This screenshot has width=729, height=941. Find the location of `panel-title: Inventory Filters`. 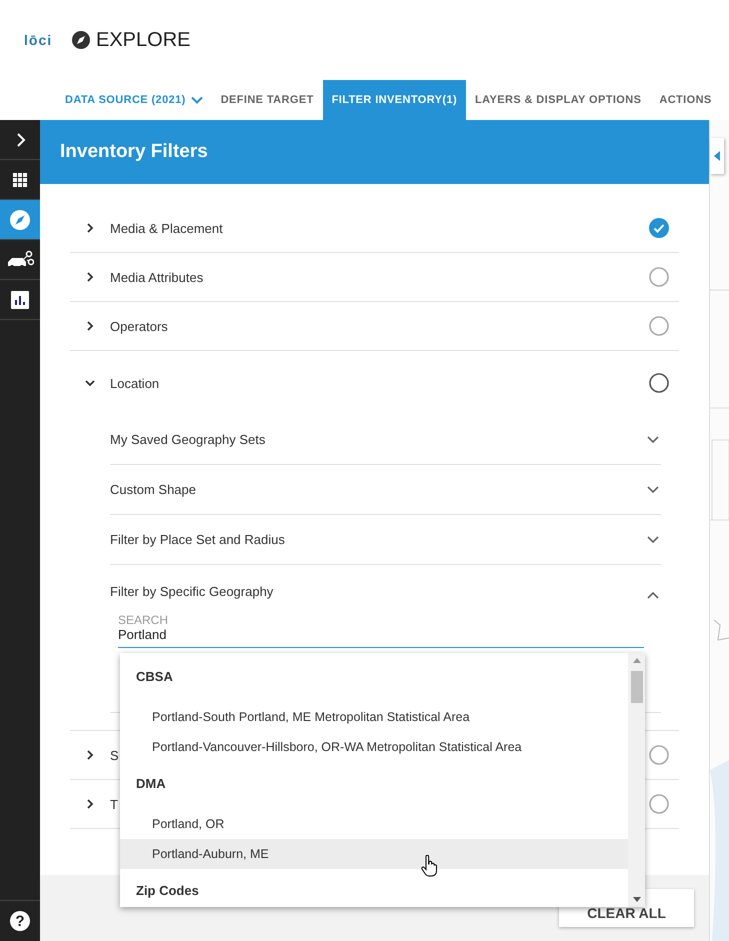

panel-title: Inventory Filters is located at coordinates (134, 152).